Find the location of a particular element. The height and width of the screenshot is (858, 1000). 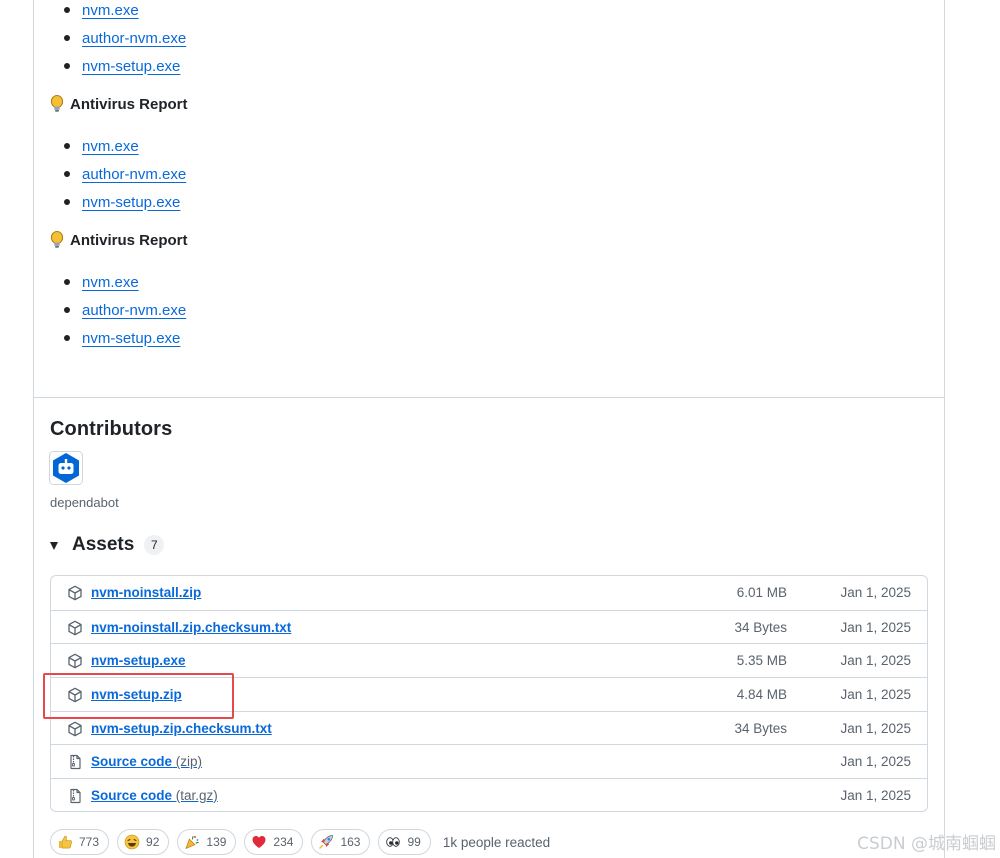

contributor-name: dependabot is located at coordinates (84, 502).